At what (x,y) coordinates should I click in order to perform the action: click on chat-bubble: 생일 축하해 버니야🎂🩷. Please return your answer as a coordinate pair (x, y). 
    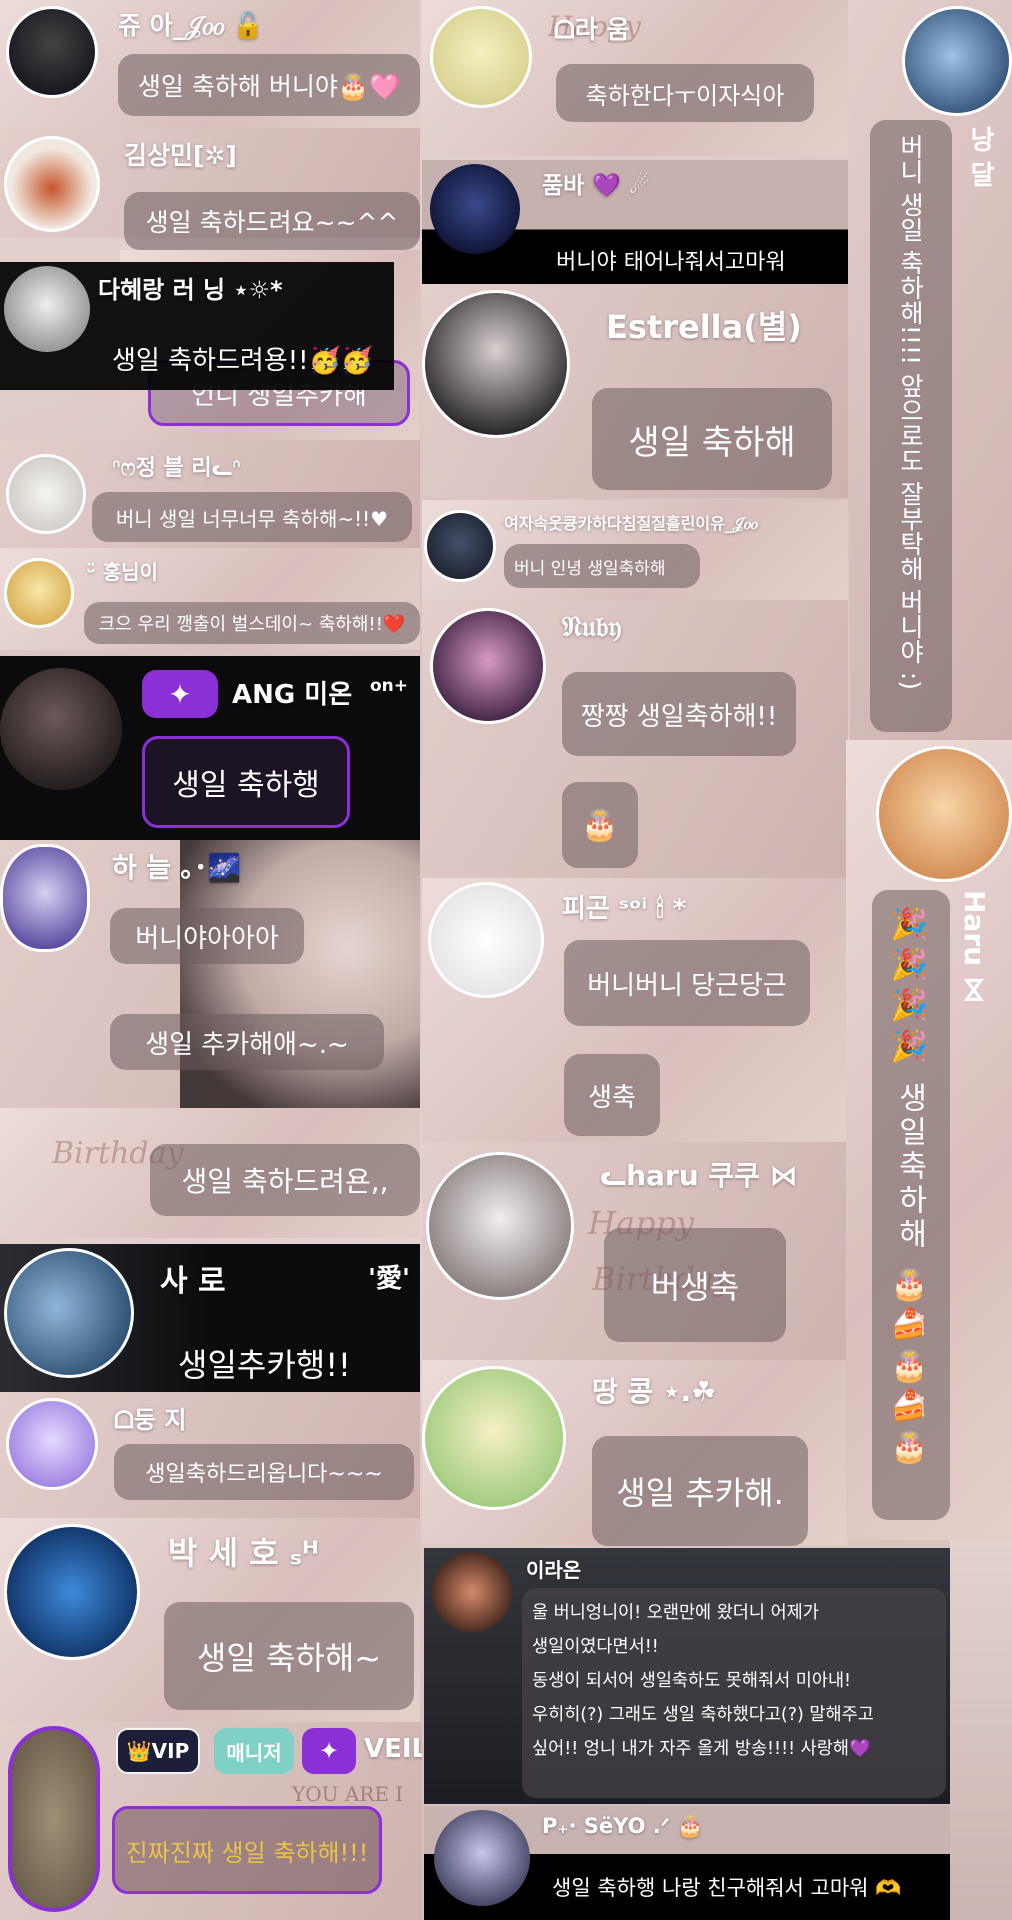
    Looking at the image, I should click on (269, 85).